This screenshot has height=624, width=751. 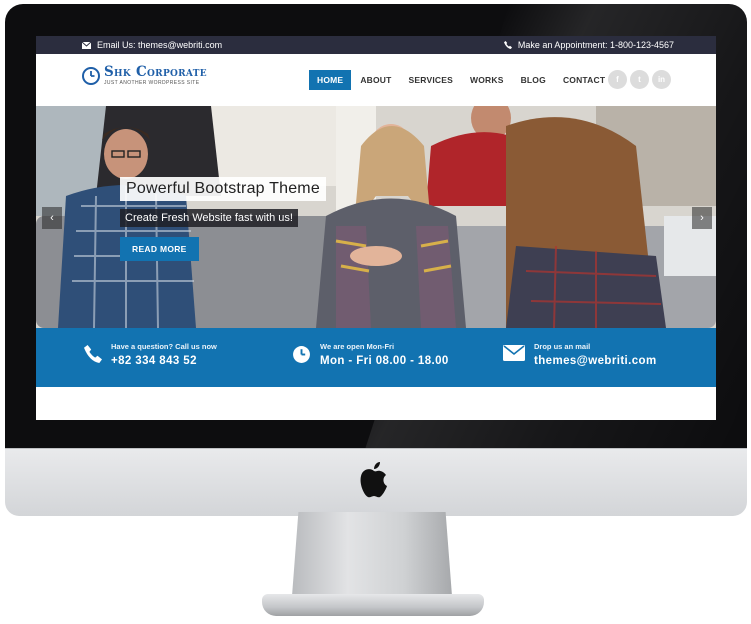 I want to click on social-links: f t in, so click(x=641, y=79).